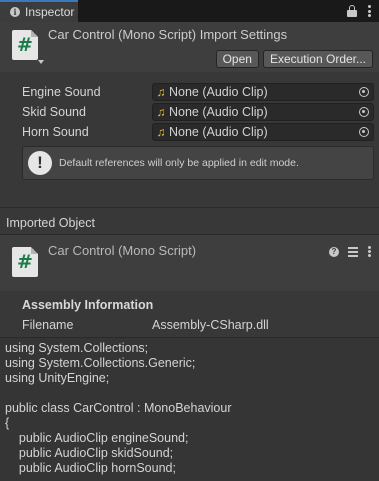 This screenshot has width=379, height=481. I want to click on property-label: Horn Sound, so click(55, 132).